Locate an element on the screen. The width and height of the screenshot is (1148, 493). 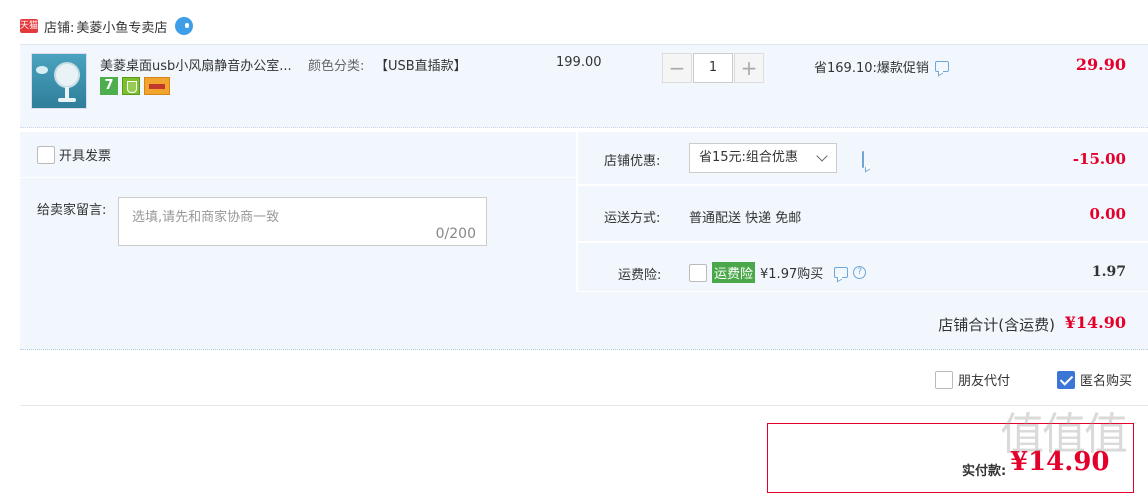
anonymous-checkbox is located at coordinates (1066, 379).